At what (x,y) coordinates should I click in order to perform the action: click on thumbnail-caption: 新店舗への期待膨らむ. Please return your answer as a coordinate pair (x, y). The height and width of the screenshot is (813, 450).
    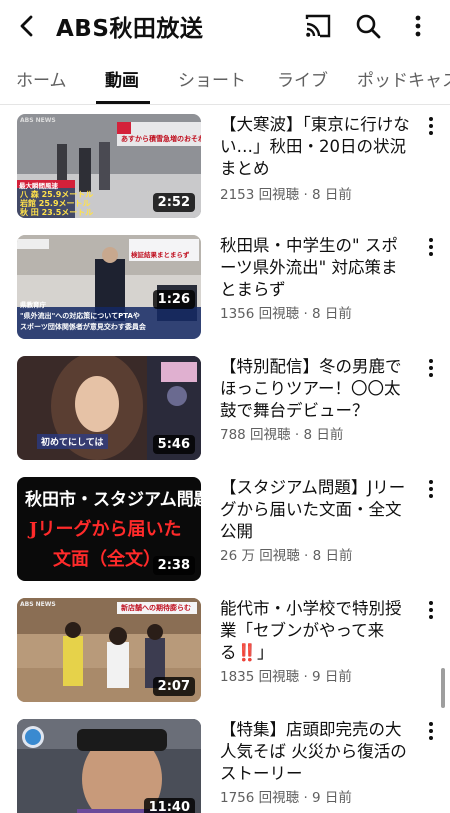
    Looking at the image, I should click on (156, 608).